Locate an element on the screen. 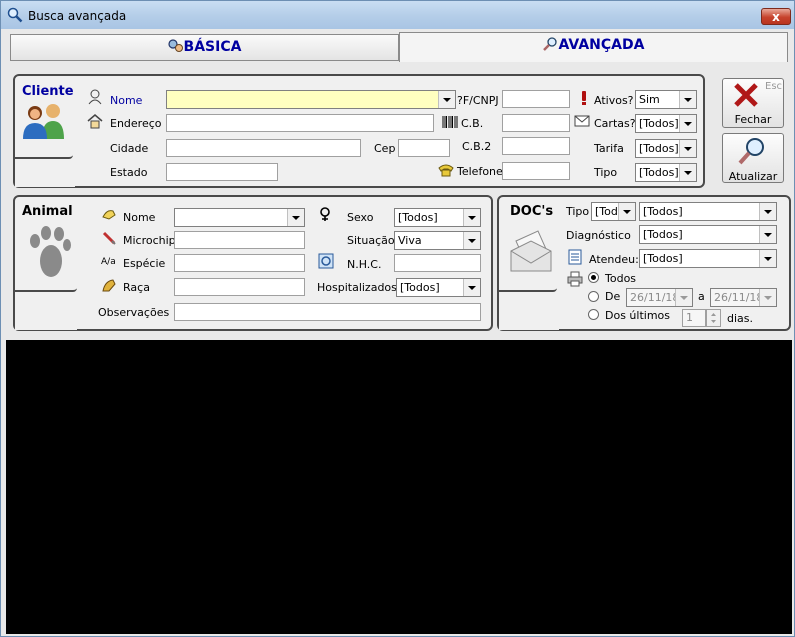 This screenshot has height=637, width=795. search-app-icon is located at coordinates (15, 15).